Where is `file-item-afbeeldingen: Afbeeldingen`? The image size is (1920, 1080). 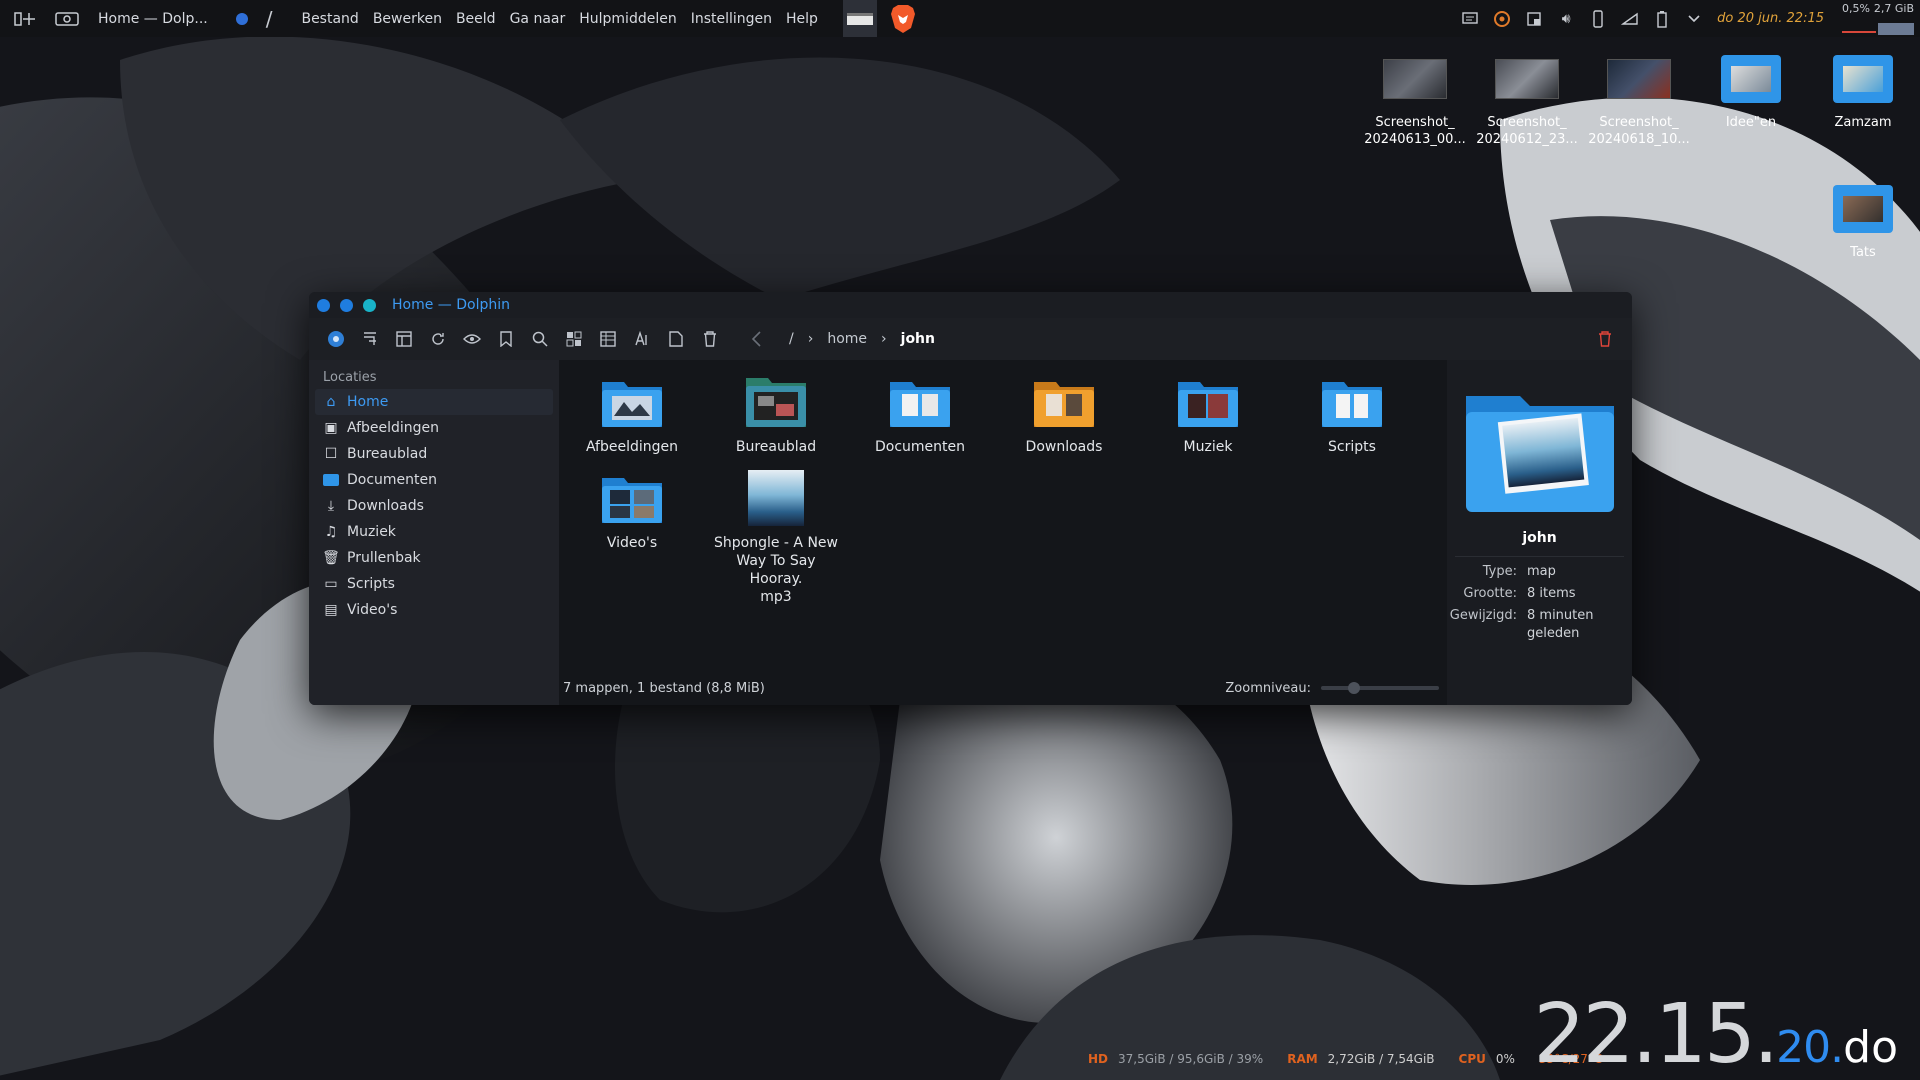
file-item-afbeeldingen: Afbeeldingen is located at coordinates (632, 415).